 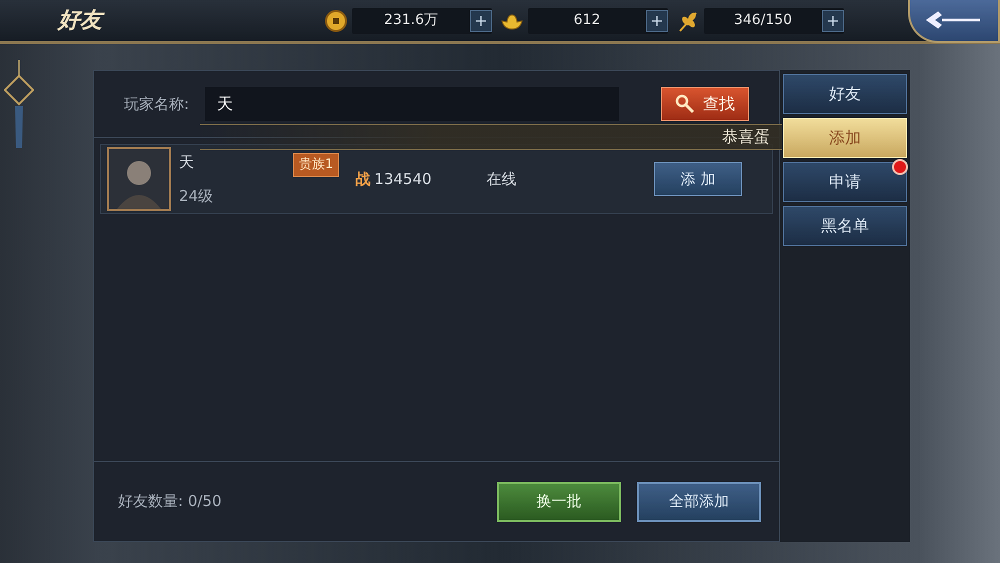 I want to click on notice-banner: 恭喜蛋, so click(x=491, y=137).